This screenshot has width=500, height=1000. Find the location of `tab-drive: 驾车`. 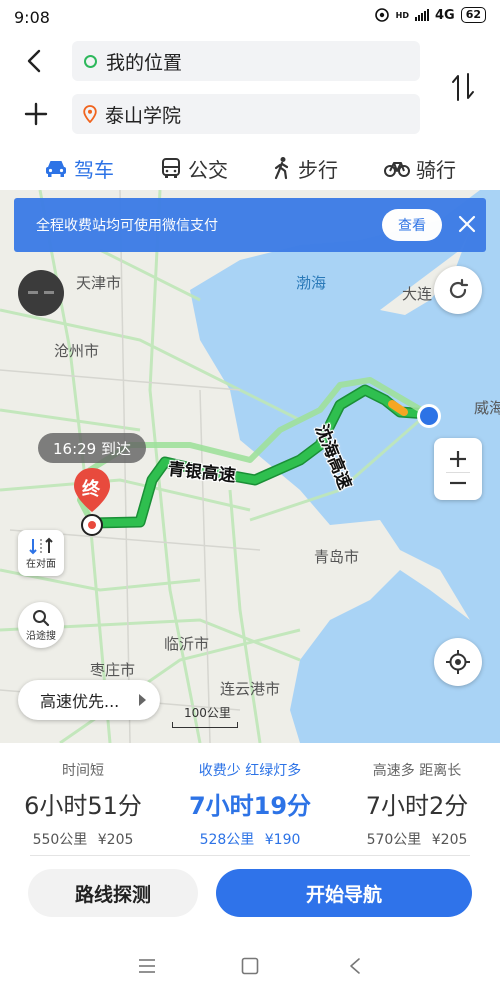

tab-drive: 驾车 is located at coordinates (79, 168).